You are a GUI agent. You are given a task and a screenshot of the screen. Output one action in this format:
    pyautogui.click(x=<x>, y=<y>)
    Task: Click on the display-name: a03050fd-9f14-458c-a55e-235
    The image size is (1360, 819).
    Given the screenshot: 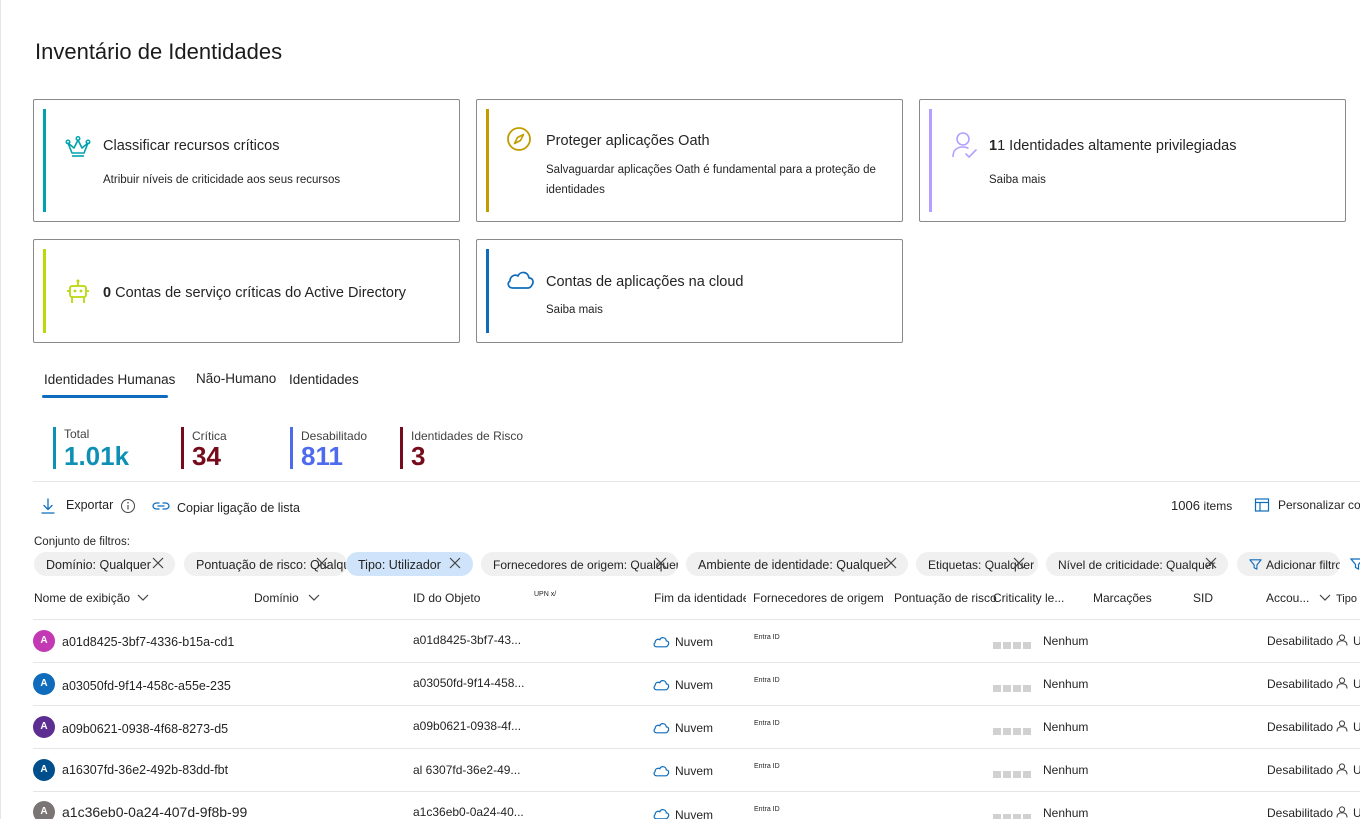 What is the action you would take?
    pyautogui.click(x=162, y=686)
    